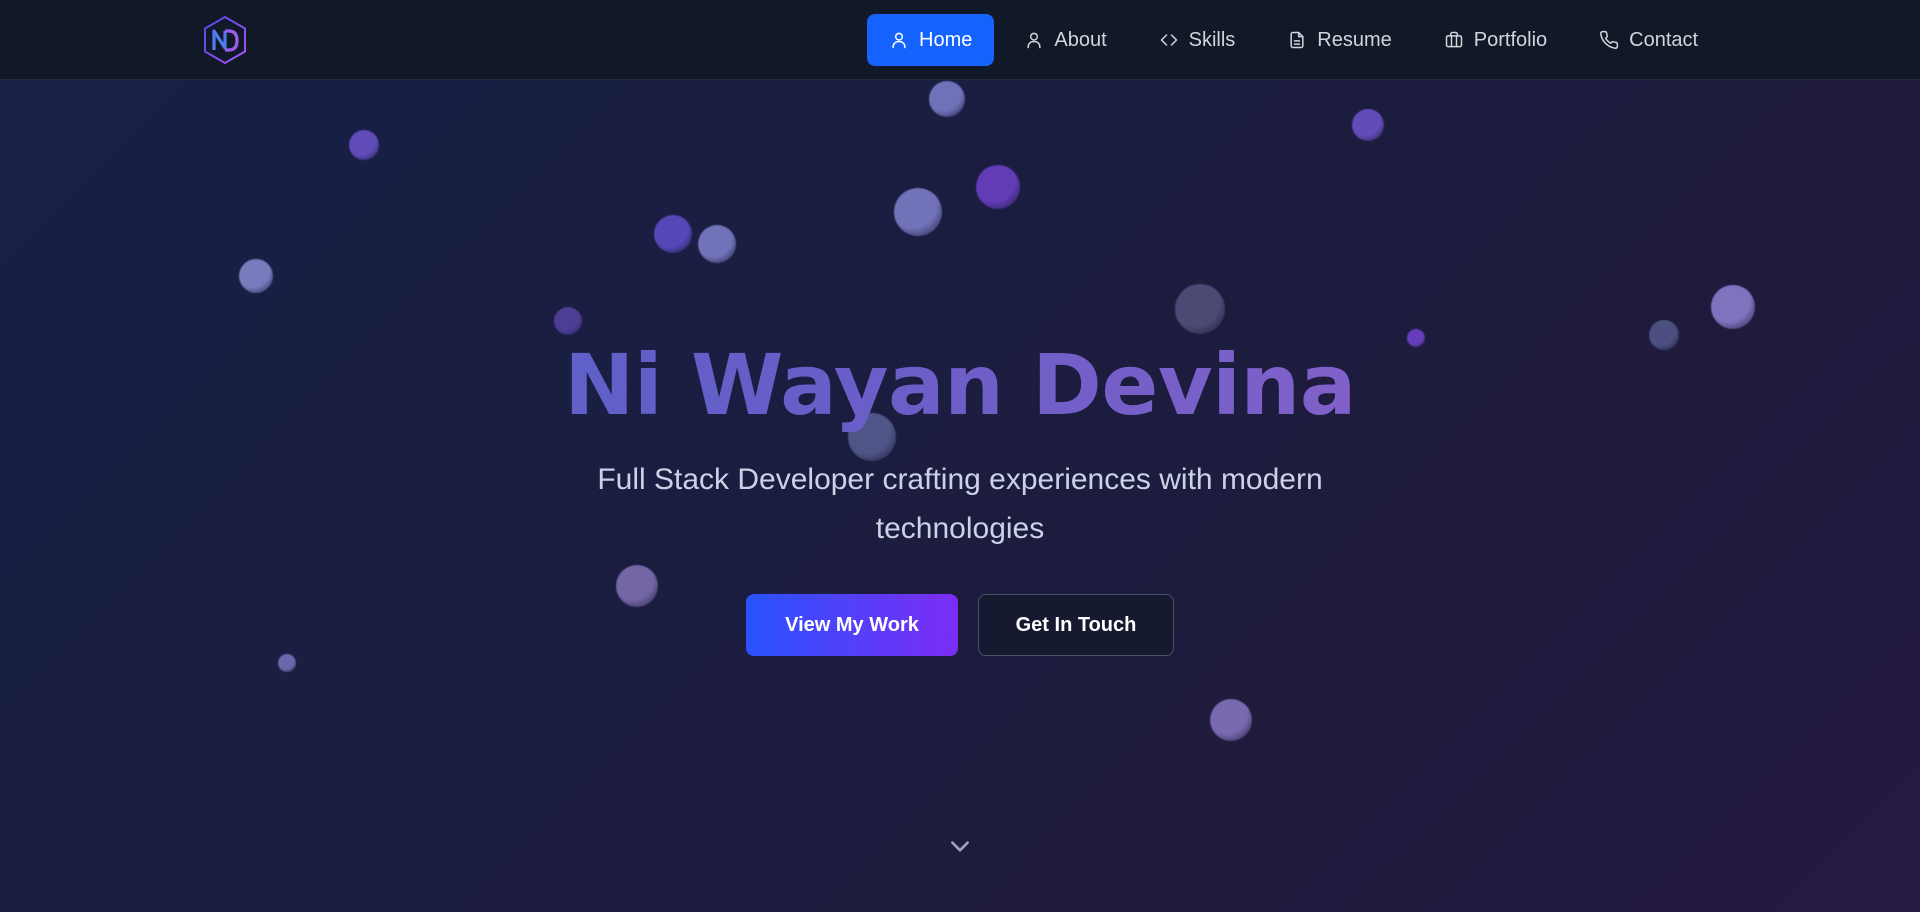  I want to click on nav-item-resume: Resume, so click(1339, 40).